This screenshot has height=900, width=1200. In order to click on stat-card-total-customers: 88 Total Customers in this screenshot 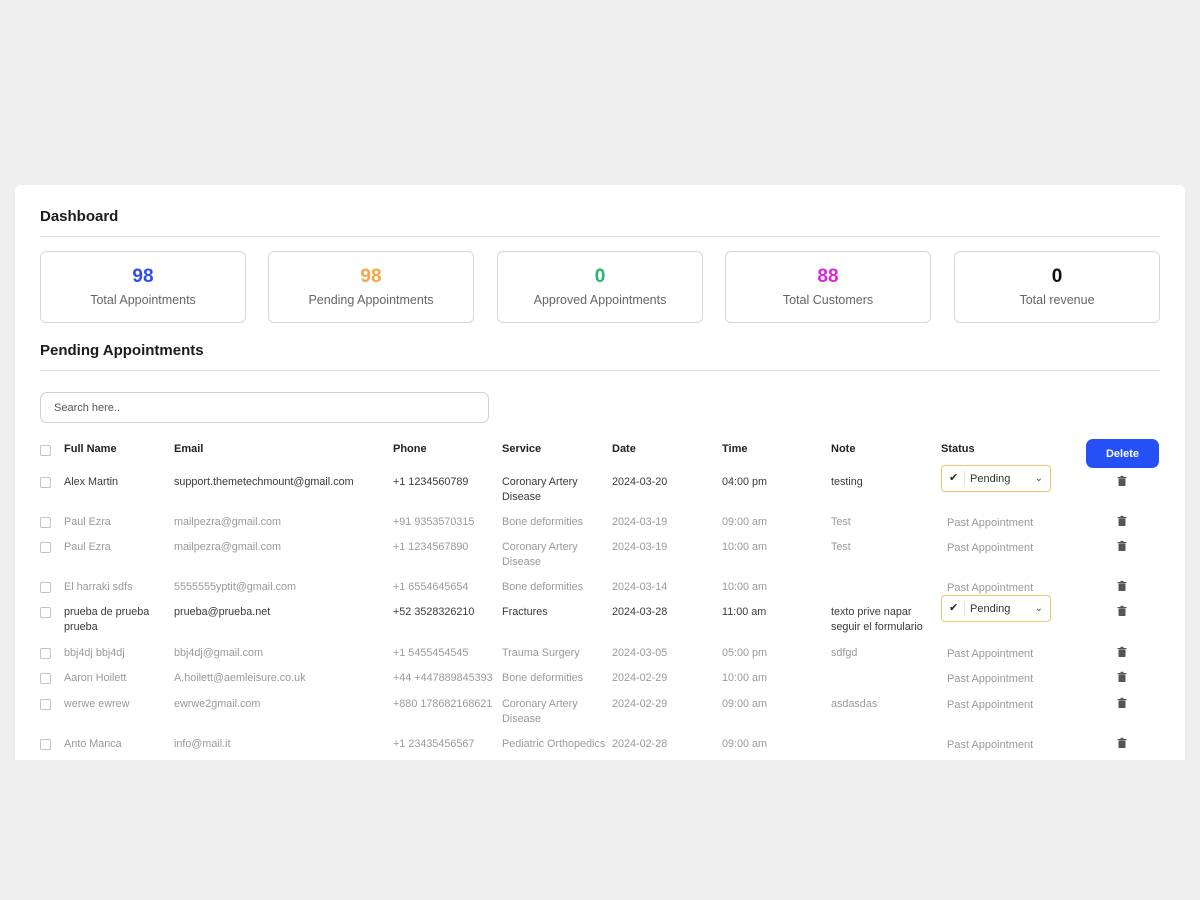, I will do `click(828, 287)`.